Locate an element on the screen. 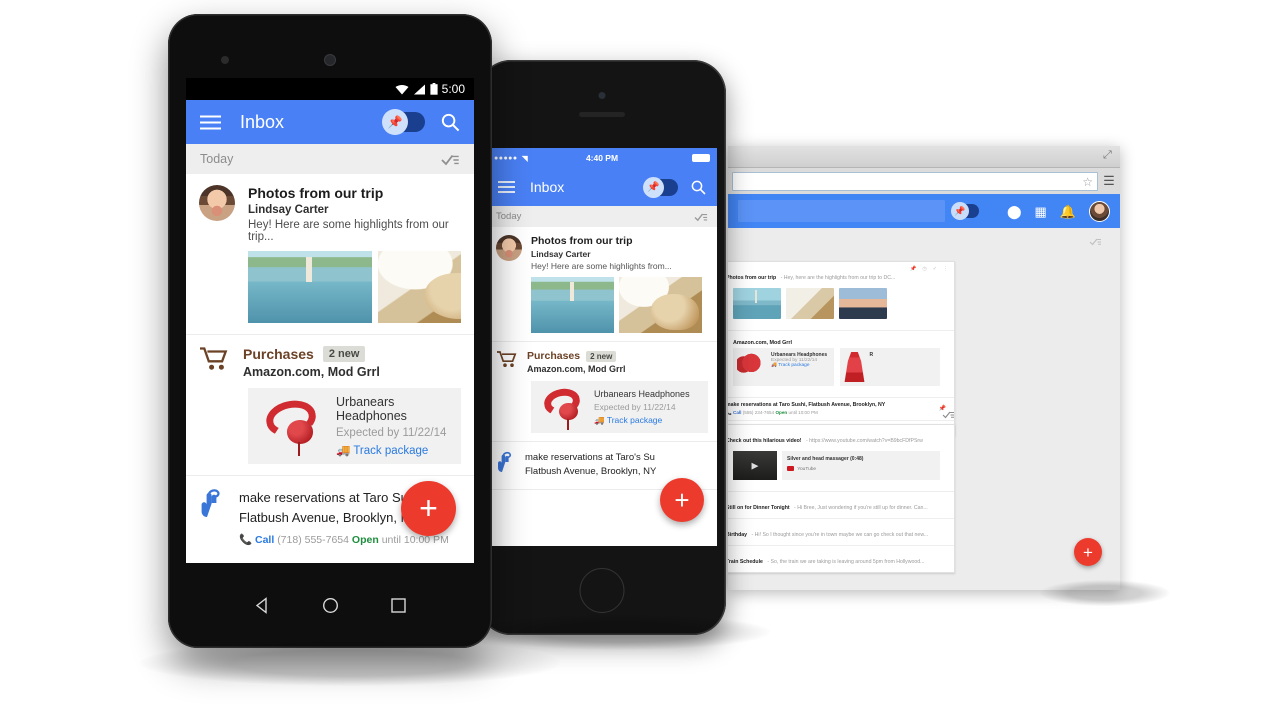 Image resolution: width=1280 pixels, height=720 pixels. browser-toolbar: ☆ ☰ is located at coordinates (924, 181).